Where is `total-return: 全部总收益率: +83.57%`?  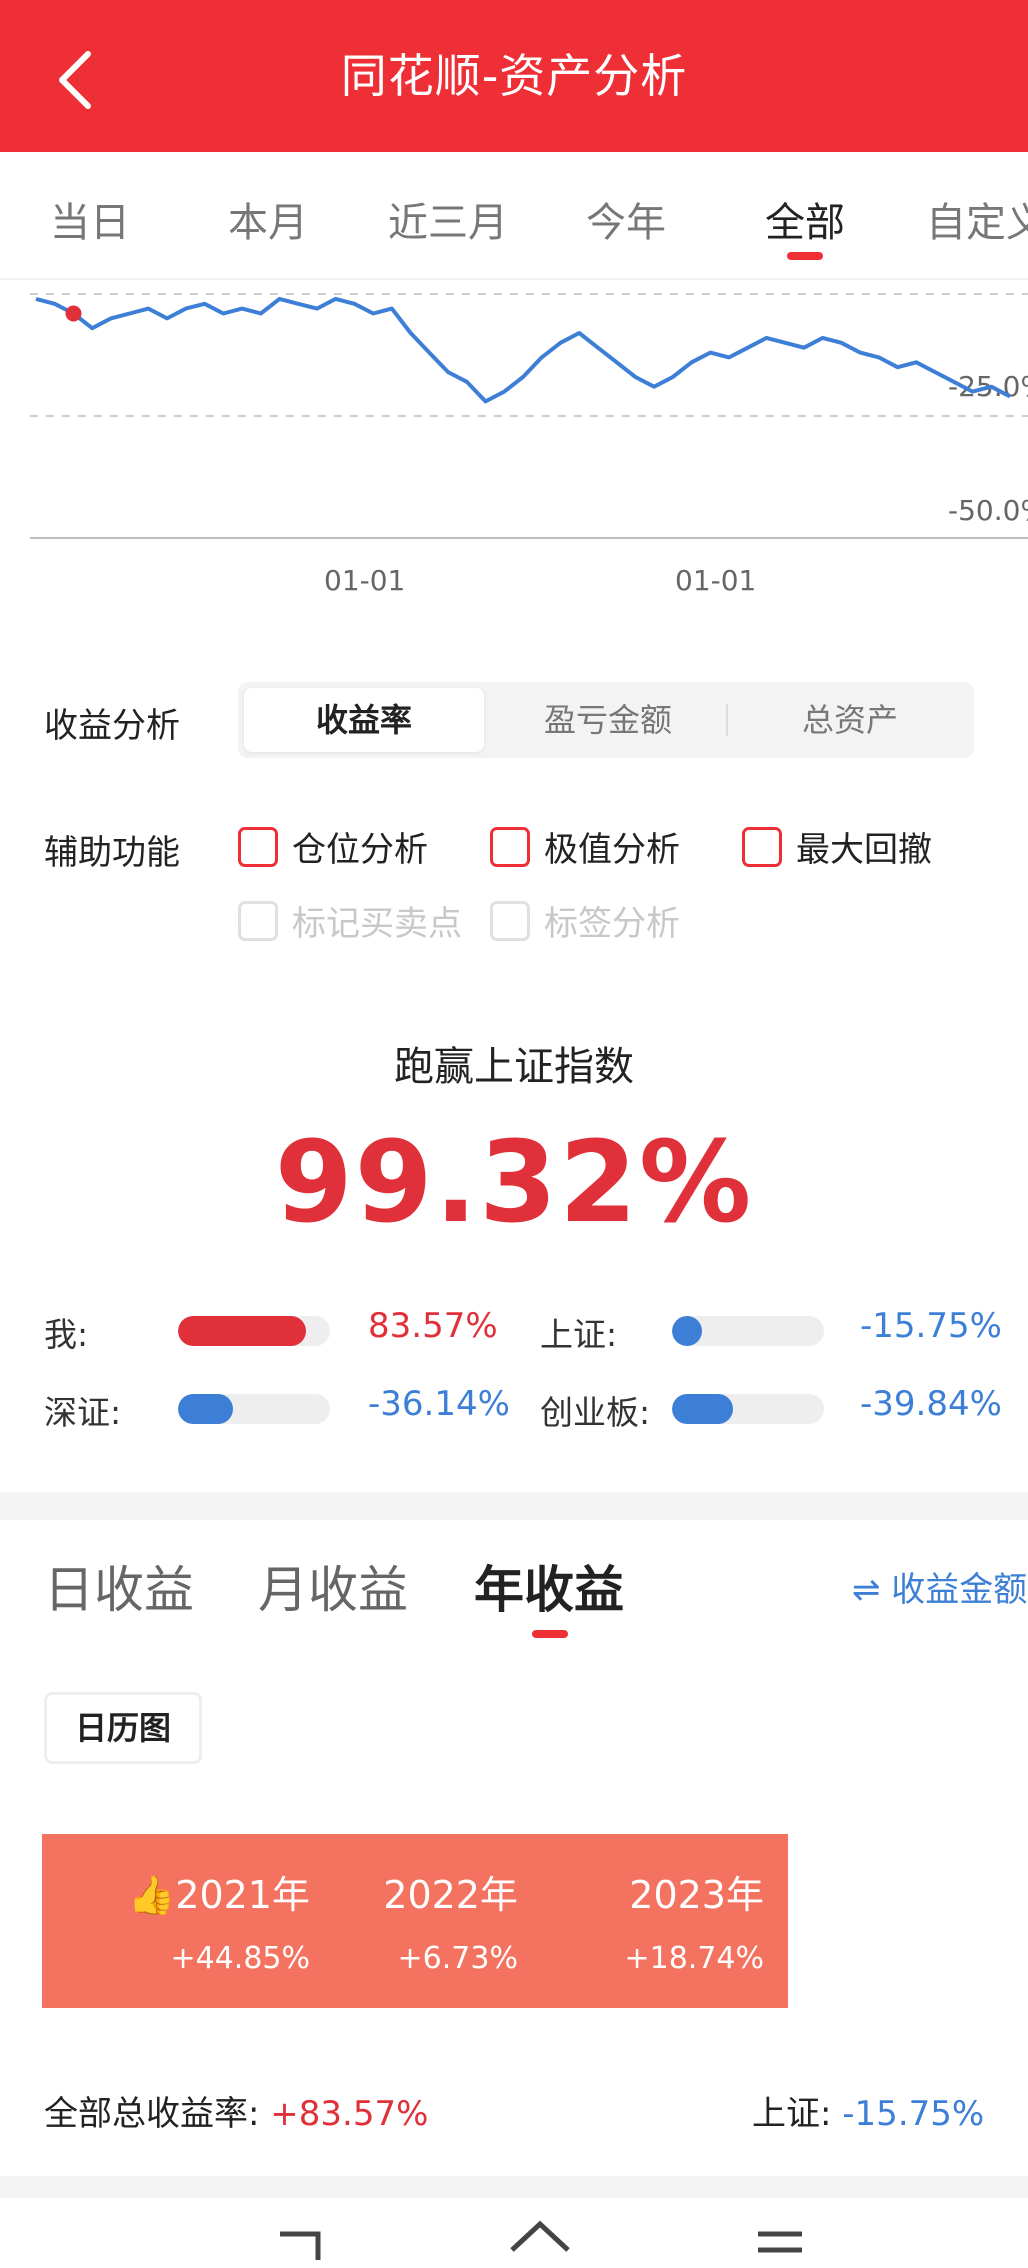
total-return: 全部总收益率: +83.57% is located at coordinates (236, 2110).